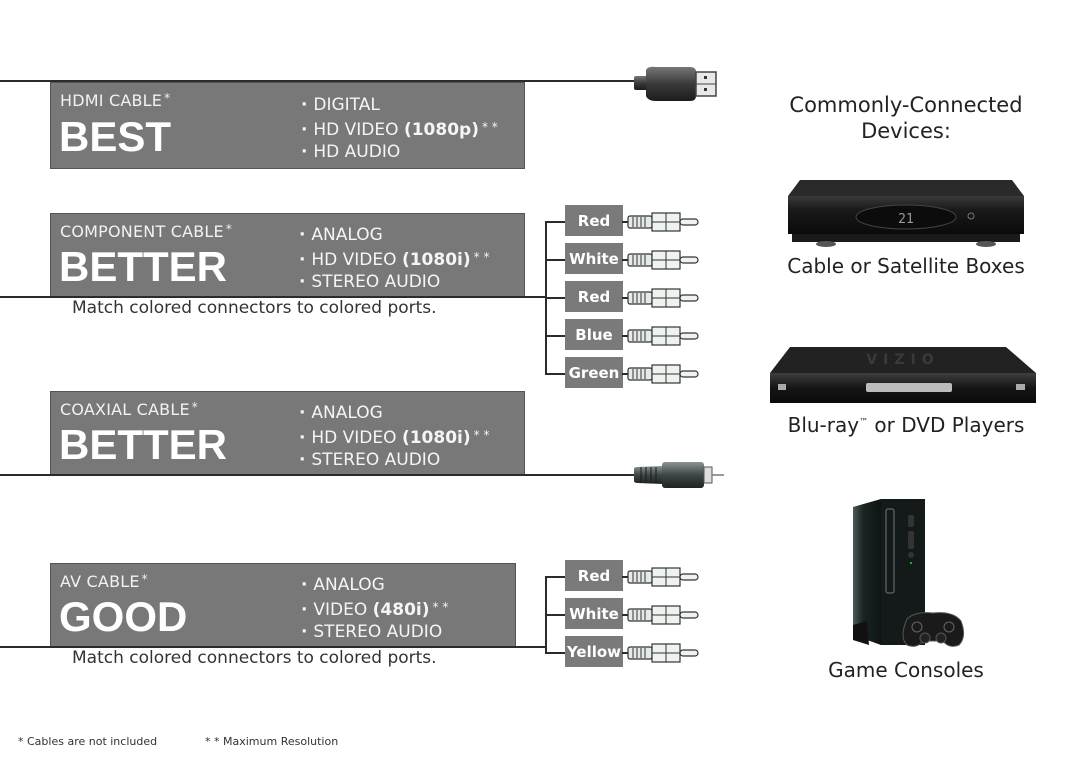 The height and width of the screenshot is (761, 1080). Describe the element at coordinates (399, 105) in the screenshot. I see `feature-item: DIGITAL` at that location.